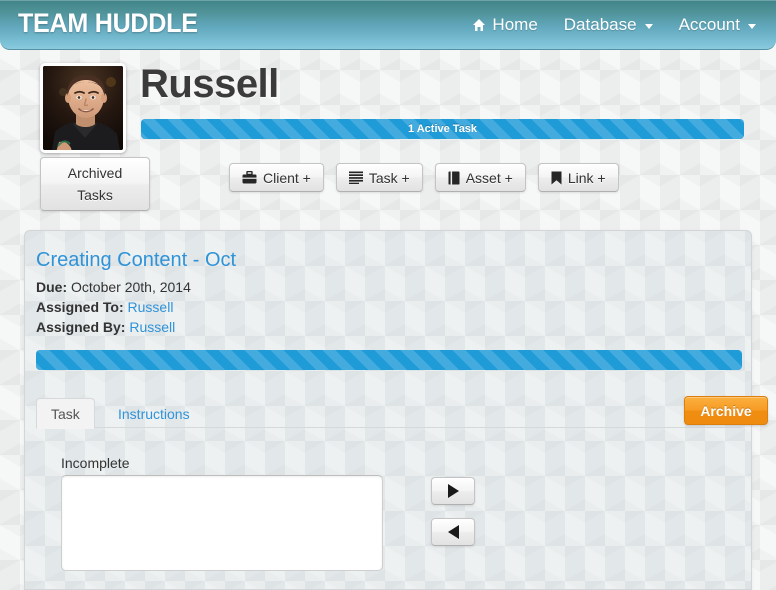 The image size is (776, 590). Describe the element at coordinates (209, 84) in the screenshot. I see `page-title: Russell` at that location.